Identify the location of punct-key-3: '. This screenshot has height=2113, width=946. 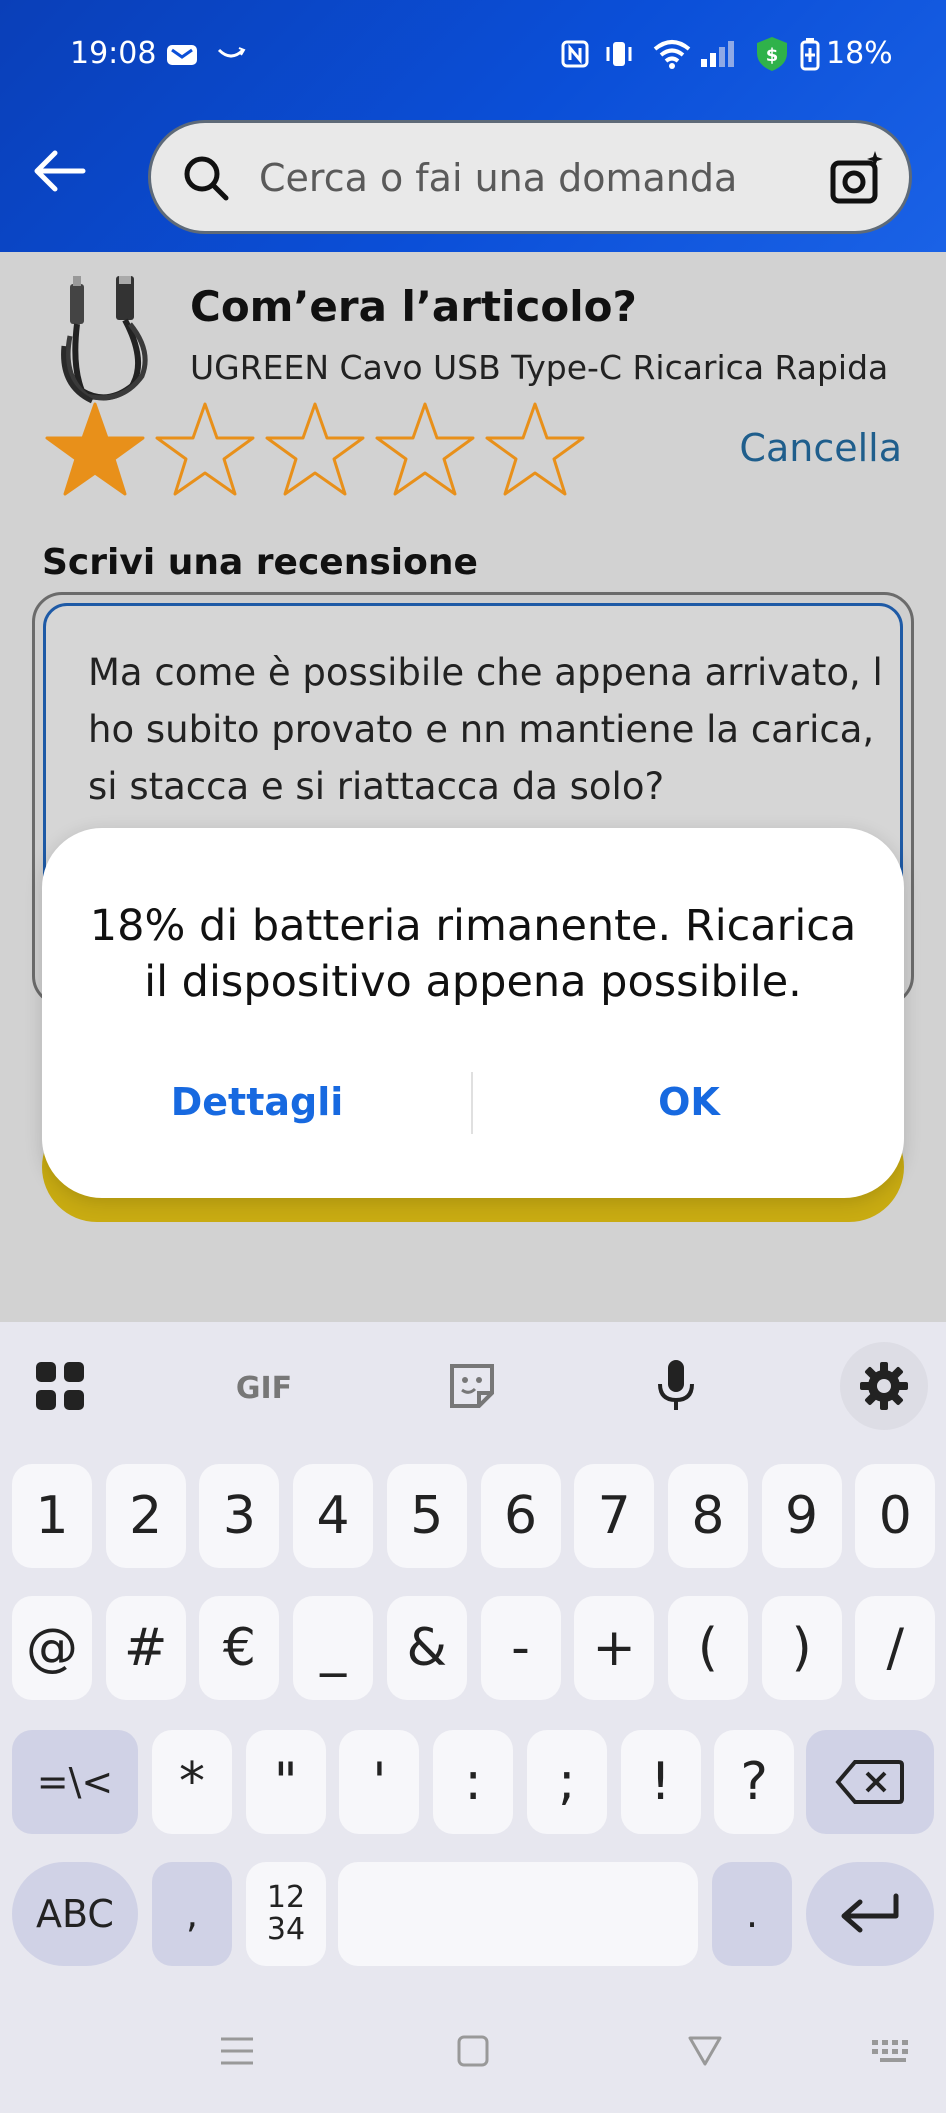
(379, 1782).